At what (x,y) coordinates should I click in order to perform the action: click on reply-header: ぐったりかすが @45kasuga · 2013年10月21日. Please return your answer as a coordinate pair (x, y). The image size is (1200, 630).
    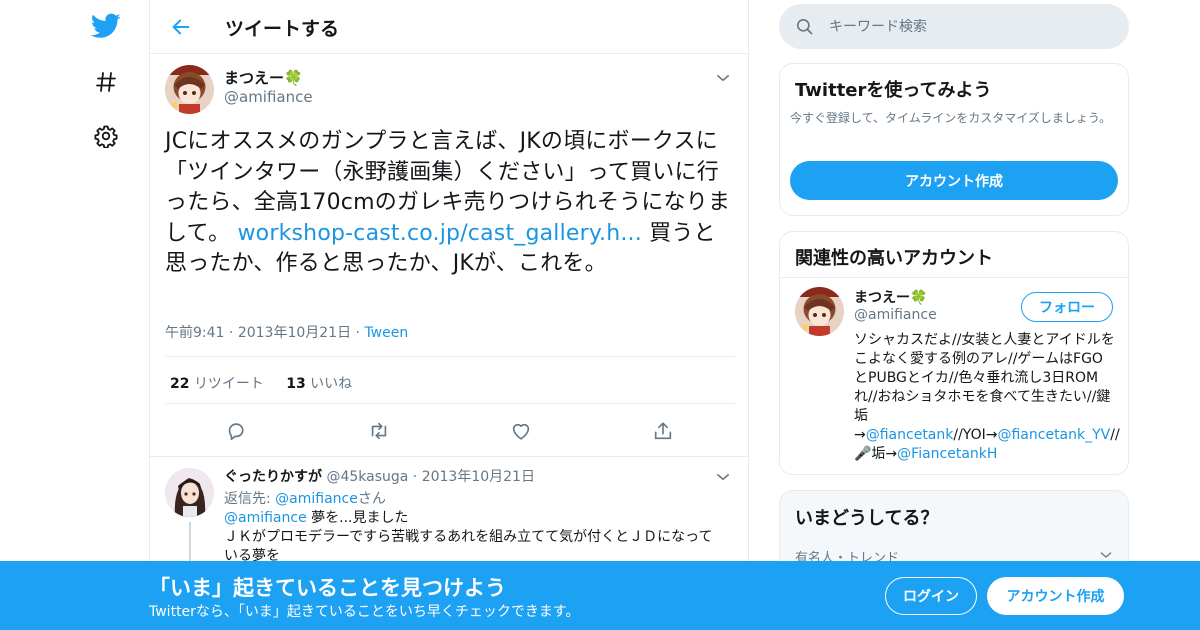
    Looking at the image, I should click on (379, 477).